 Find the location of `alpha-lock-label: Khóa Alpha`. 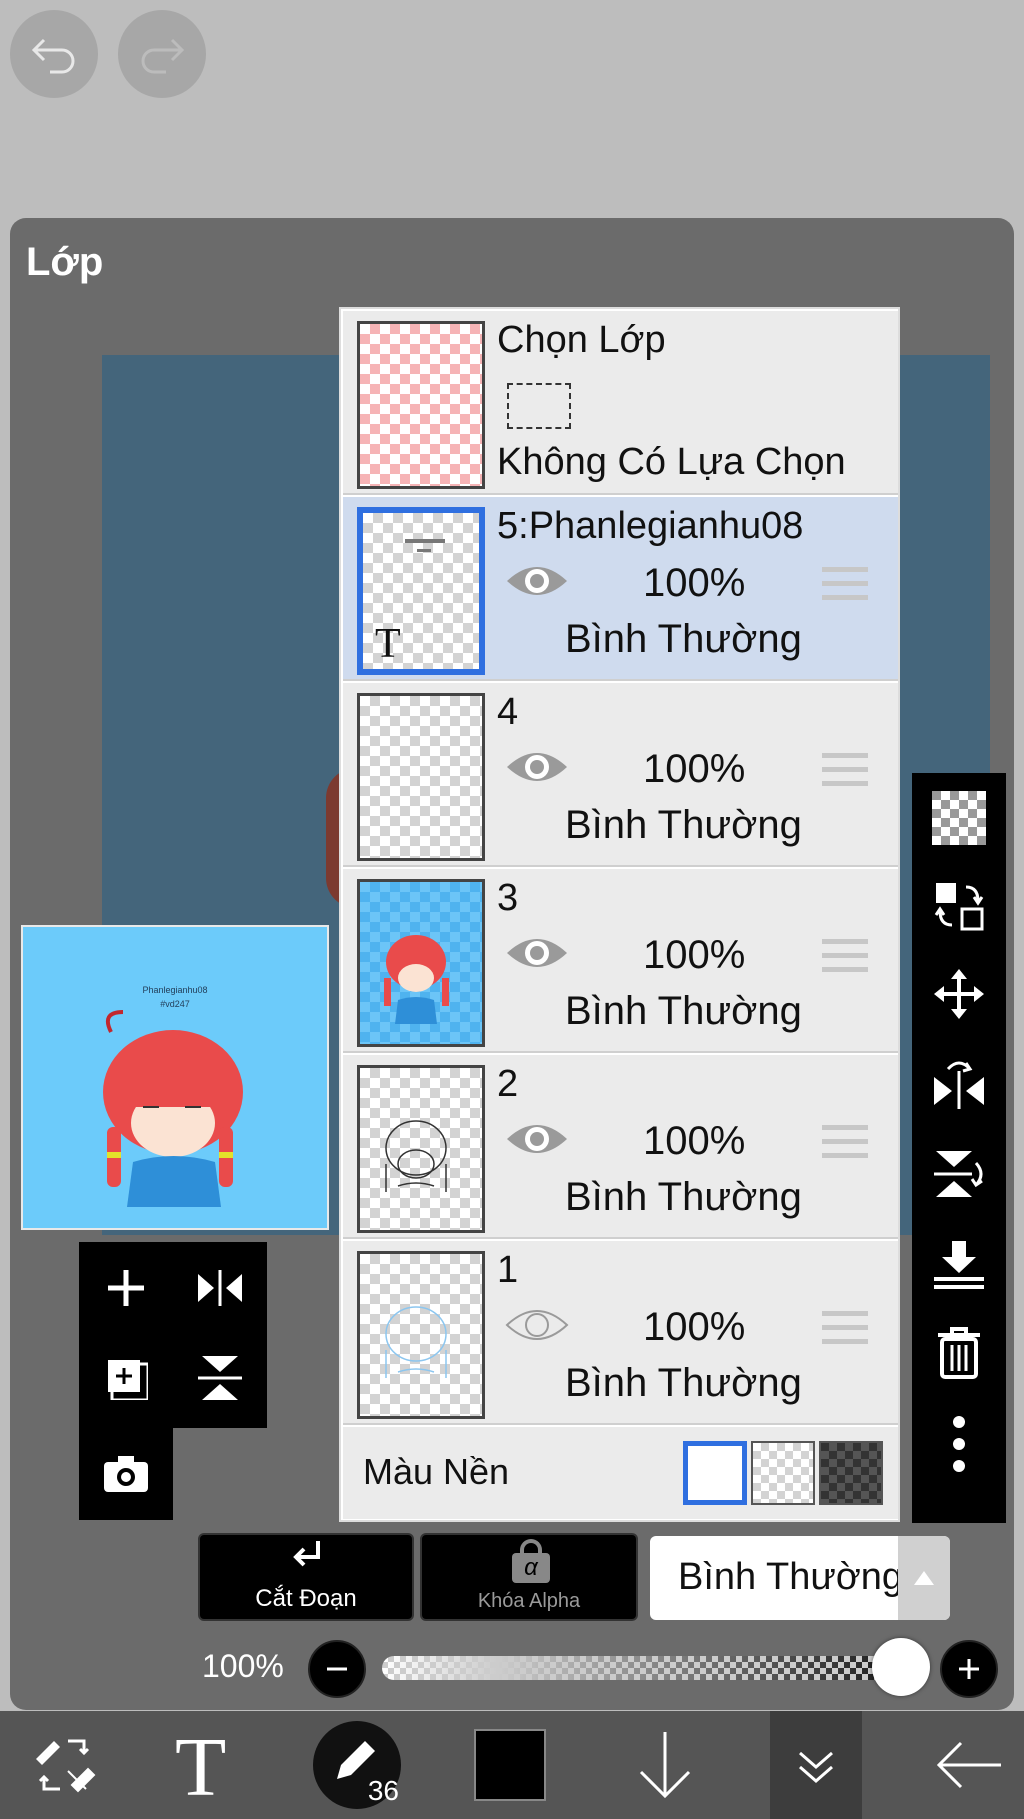

alpha-lock-label: Khóa Alpha is located at coordinates (529, 1601).